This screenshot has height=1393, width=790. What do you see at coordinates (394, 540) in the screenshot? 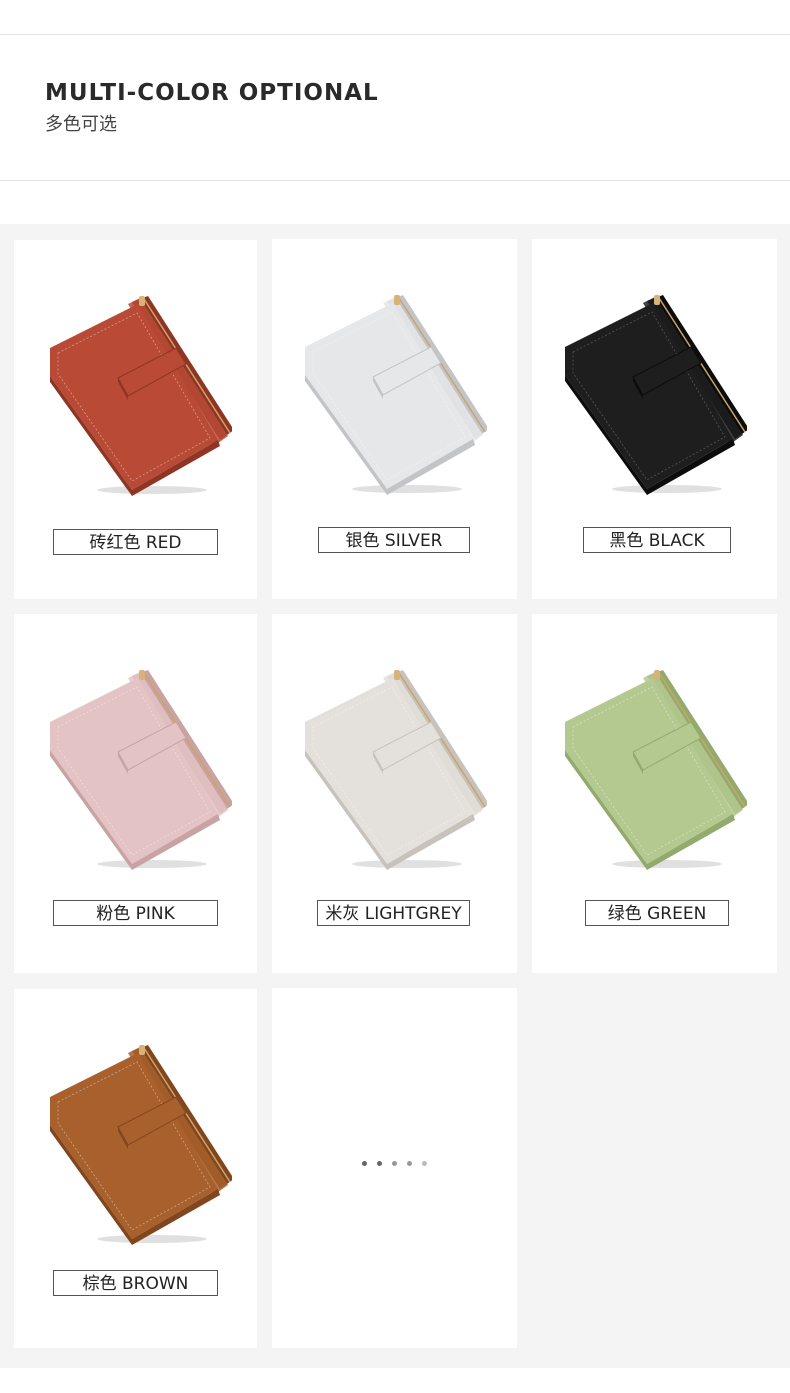
I see `color-label: 银色 SILVER` at bounding box center [394, 540].